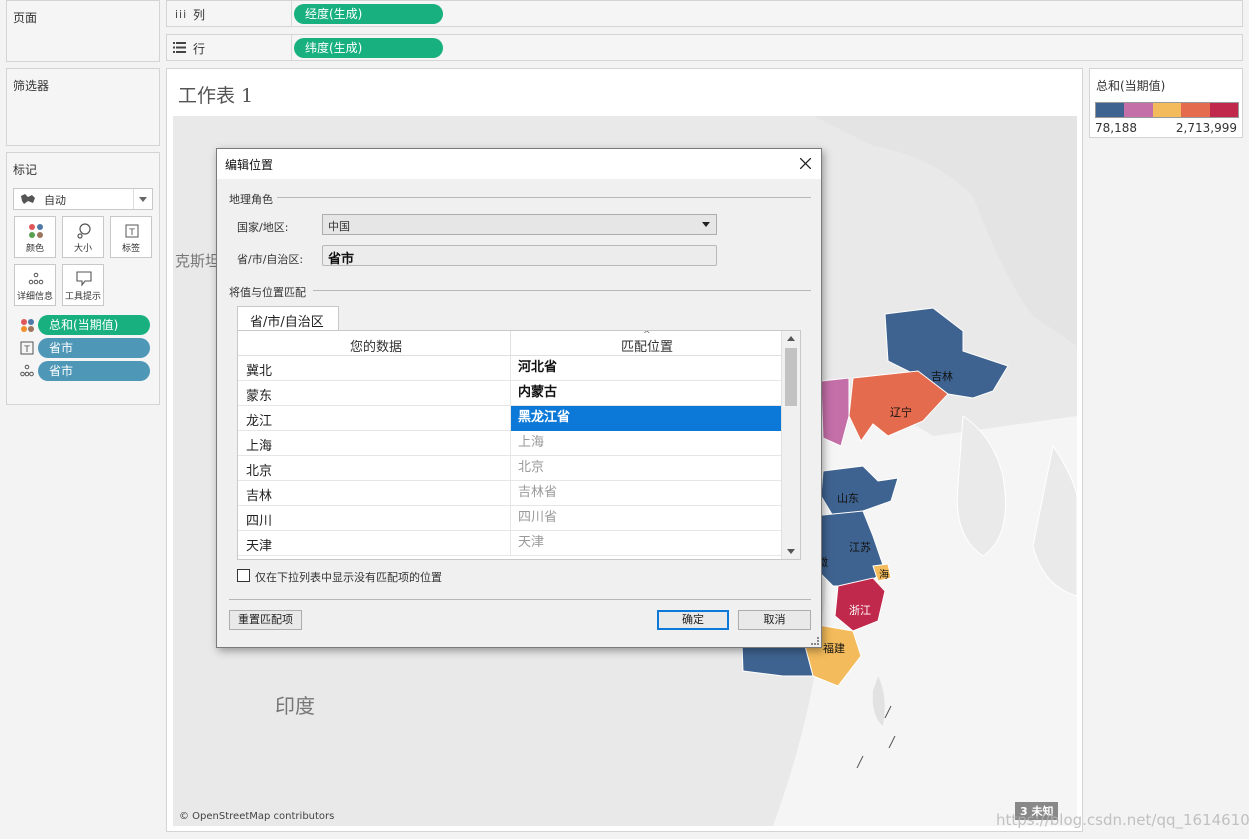 This screenshot has width=1249, height=839. Describe the element at coordinates (270, 259) in the screenshot. I see `province-label: 省/市/自治区:` at that location.